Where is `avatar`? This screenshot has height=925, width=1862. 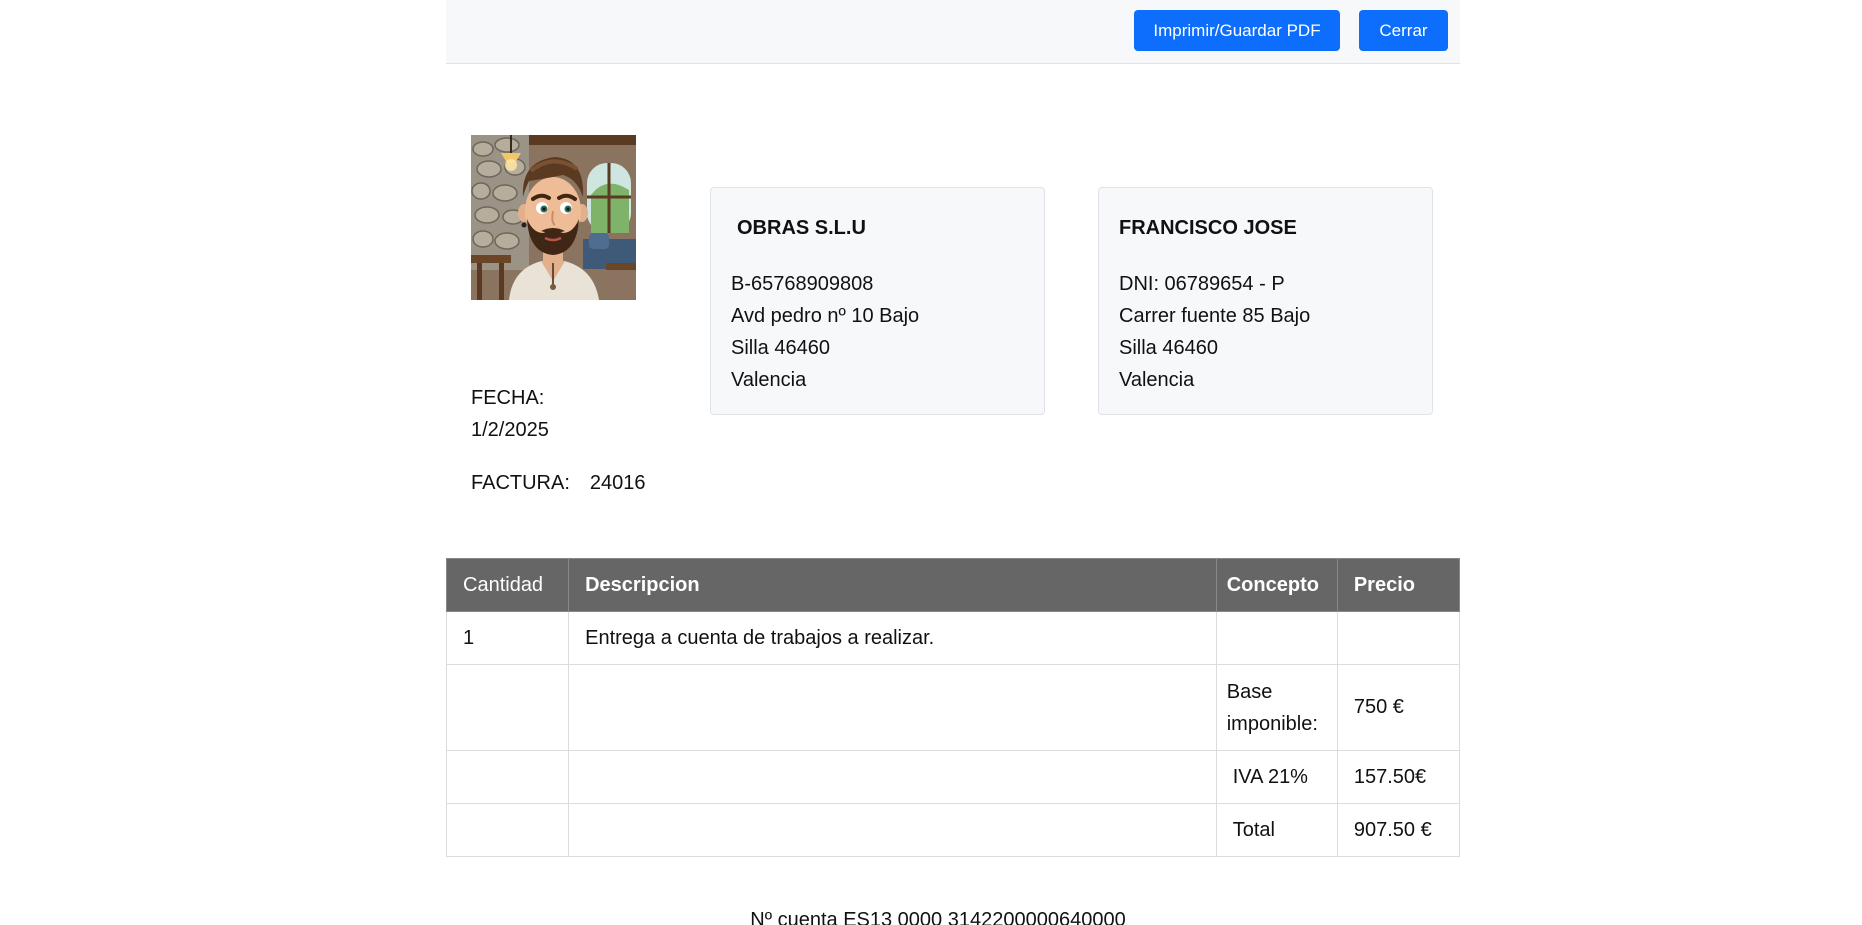
avatar is located at coordinates (553, 217).